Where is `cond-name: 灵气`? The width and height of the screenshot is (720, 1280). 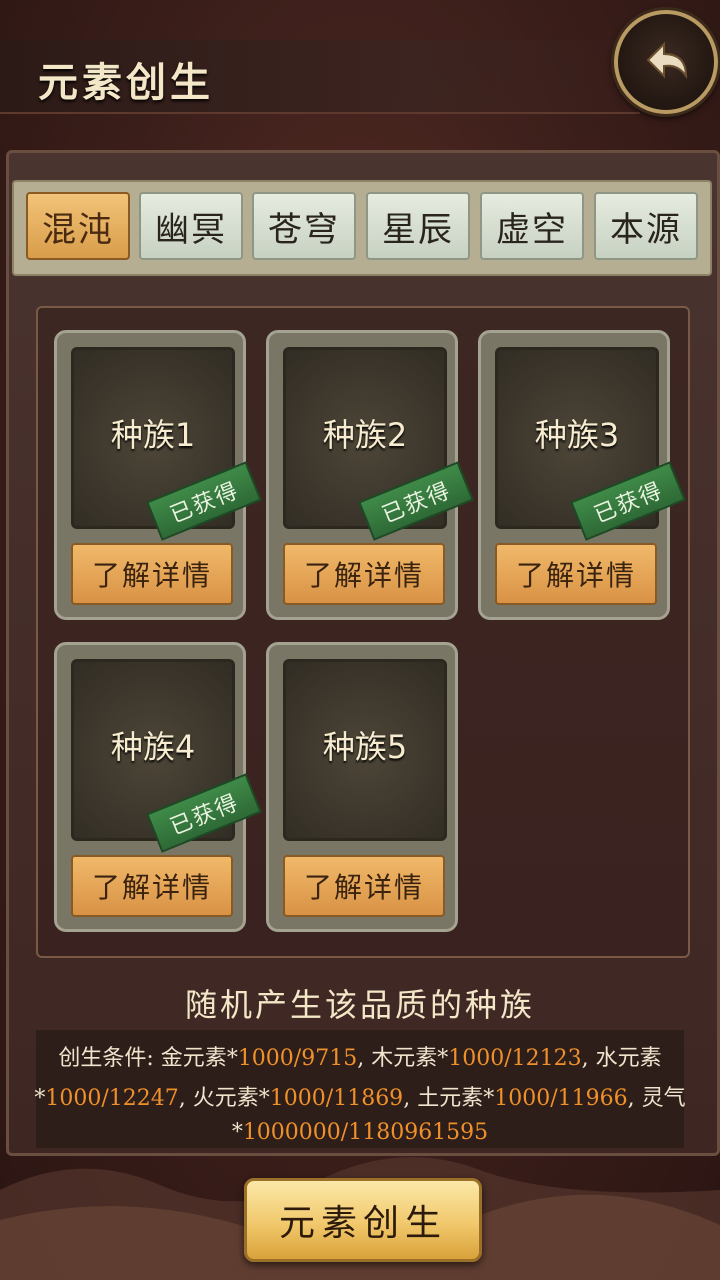 cond-name: 灵气 is located at coordinates (663, 1098).